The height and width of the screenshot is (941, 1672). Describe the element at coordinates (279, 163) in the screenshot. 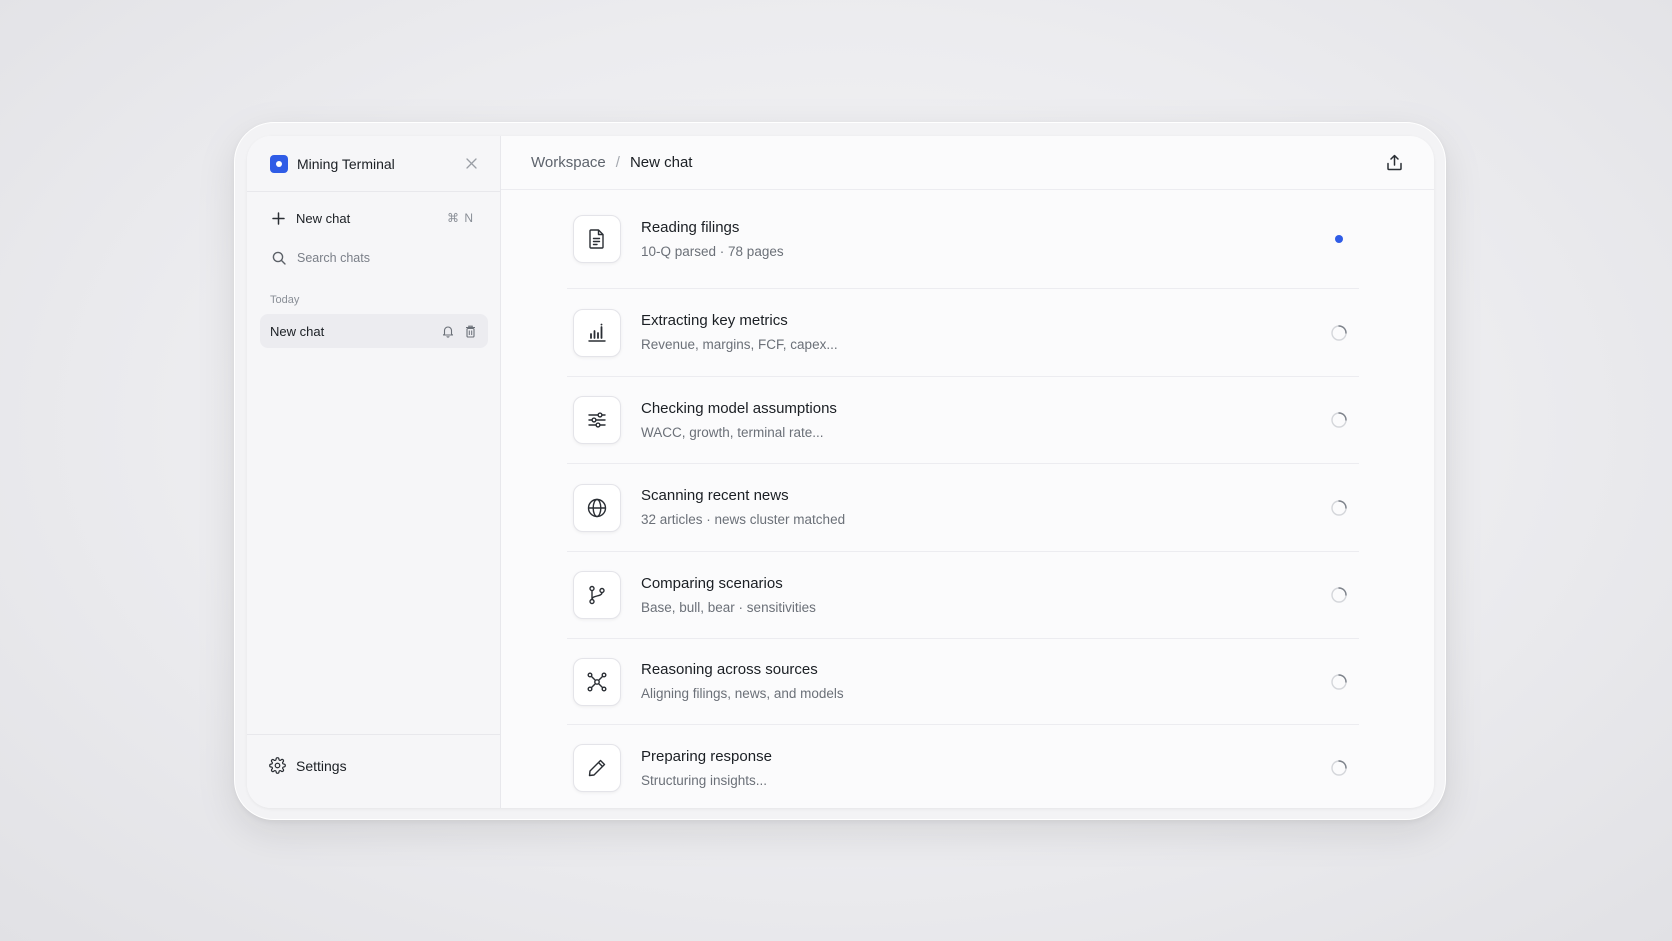

I see `app-logo-icon` at that location.